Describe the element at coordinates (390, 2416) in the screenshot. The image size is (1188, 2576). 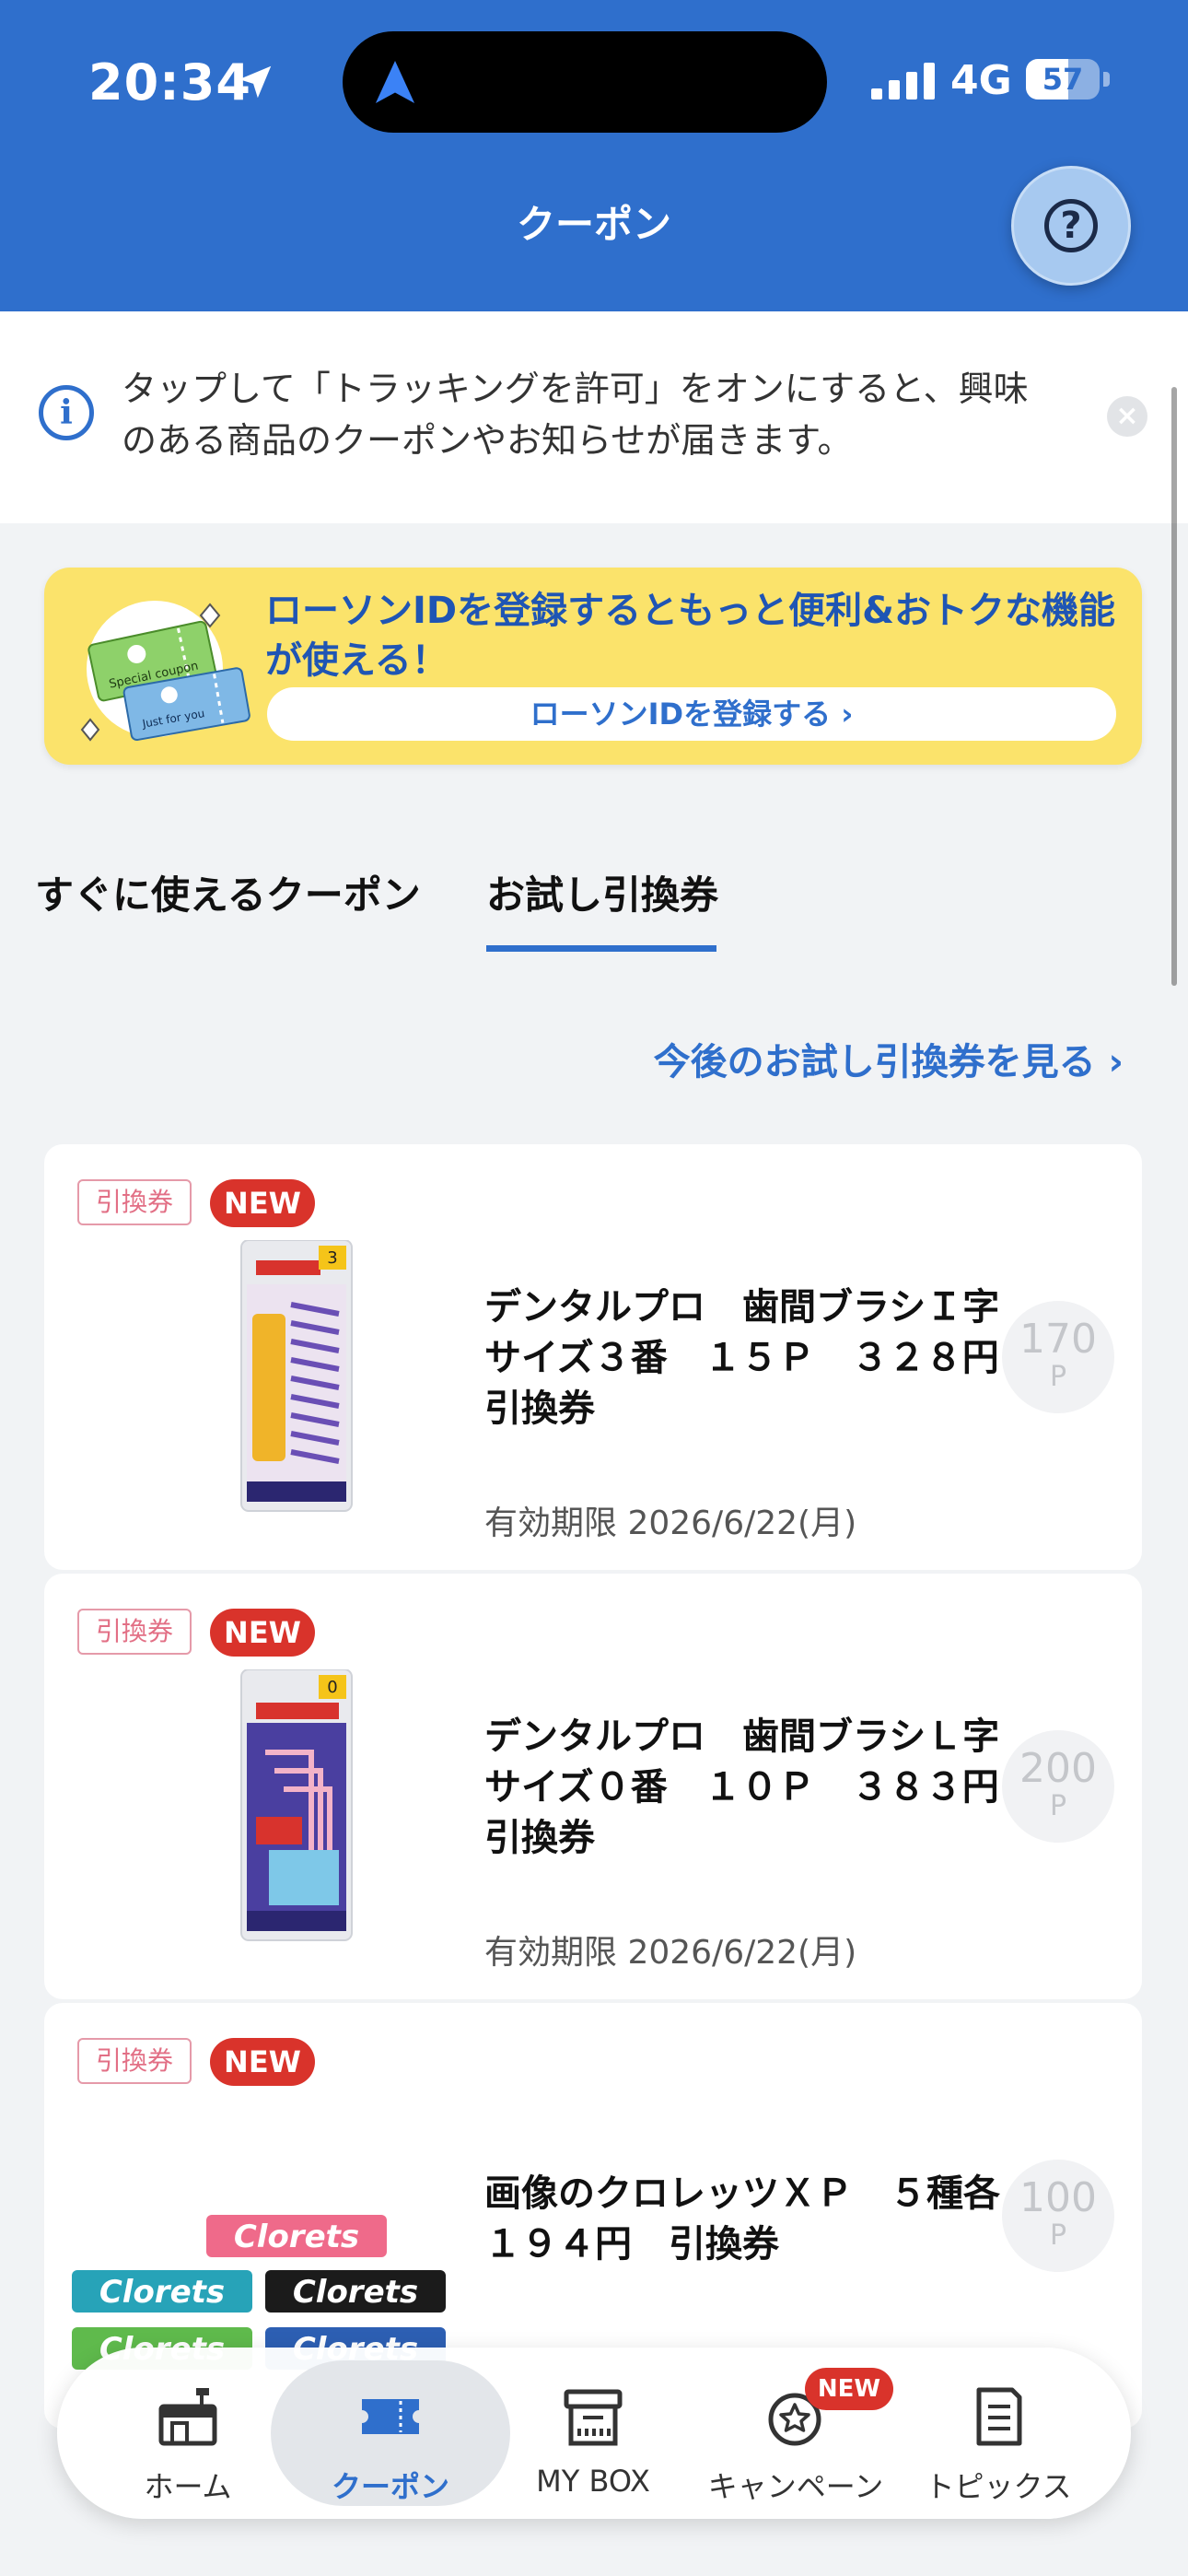
I see `coupon-icon` at that location.